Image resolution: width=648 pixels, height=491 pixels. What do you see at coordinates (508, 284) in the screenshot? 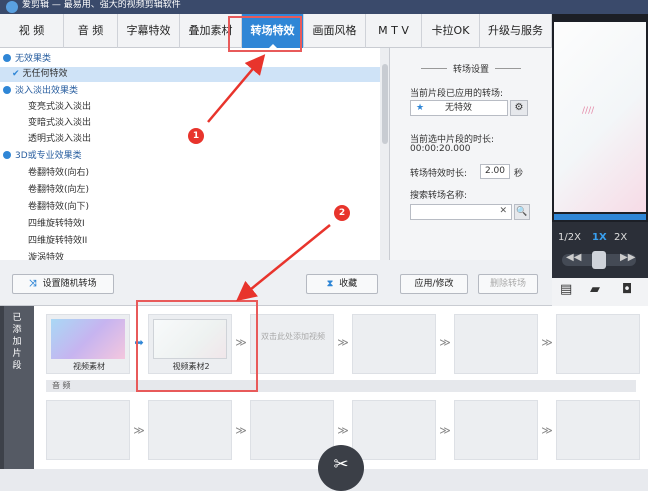
I see `delete-transition-button: 删除转场` at bounding box center [508, 284].